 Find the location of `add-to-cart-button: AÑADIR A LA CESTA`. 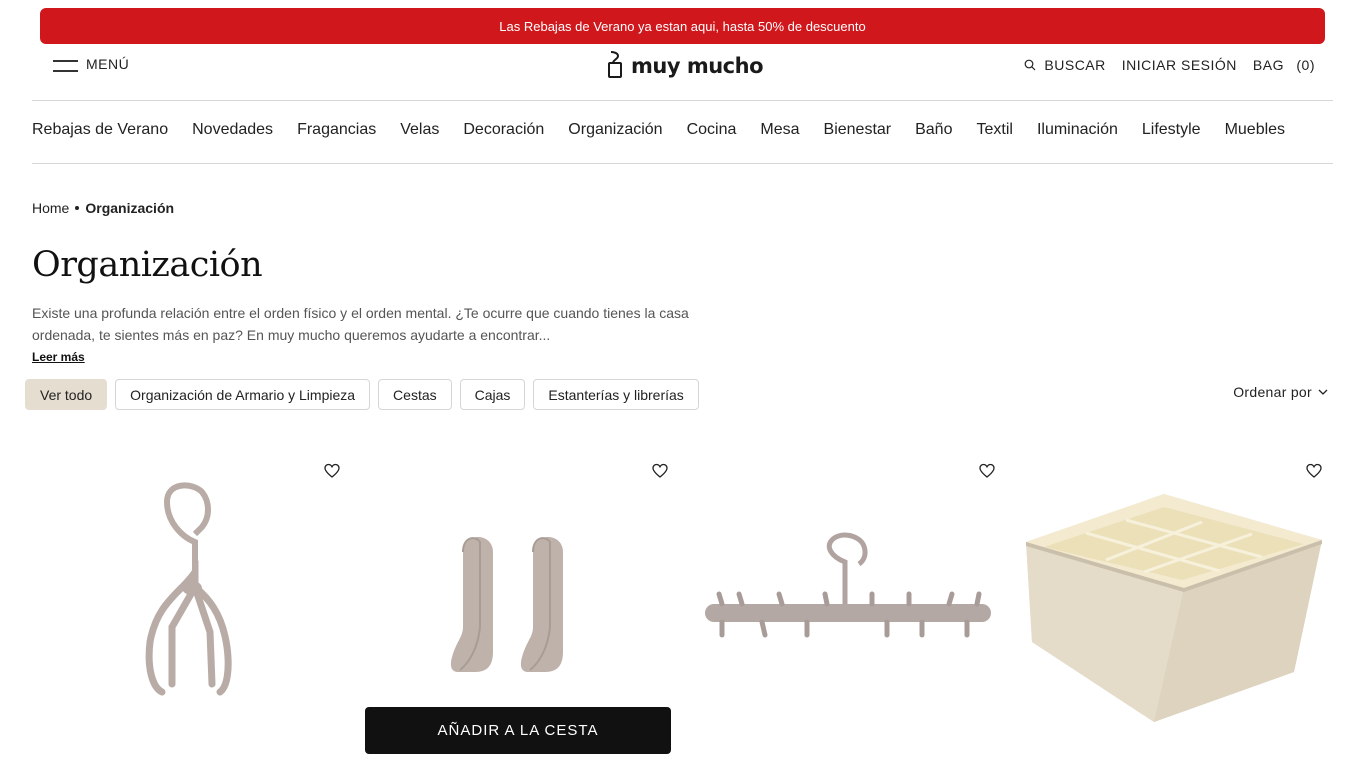

add-to-cart-button: AÑADIR A LA CESTA is located at coordinates (518, 730).